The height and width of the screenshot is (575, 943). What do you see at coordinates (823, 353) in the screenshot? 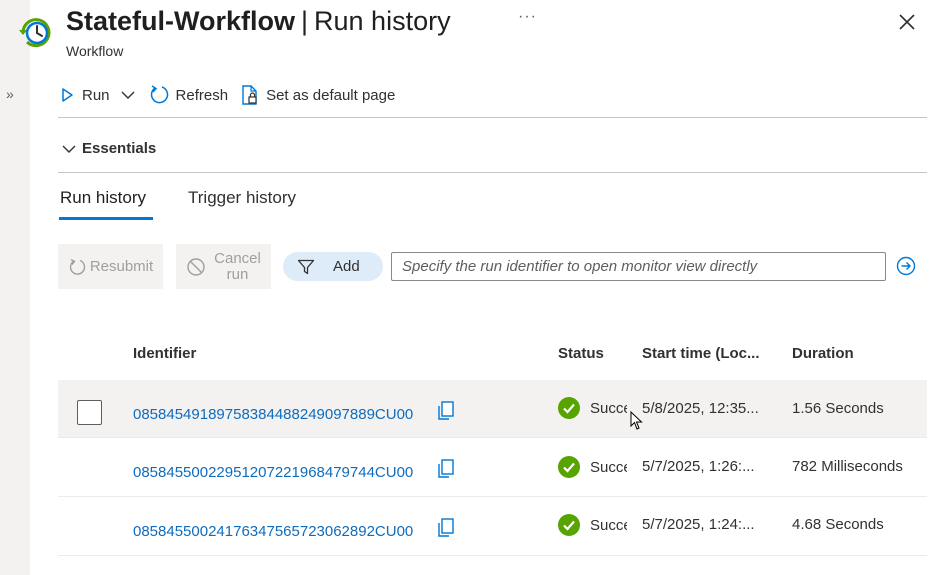
I see `column-header-duration: Duration` at bounding box center [823, 353].